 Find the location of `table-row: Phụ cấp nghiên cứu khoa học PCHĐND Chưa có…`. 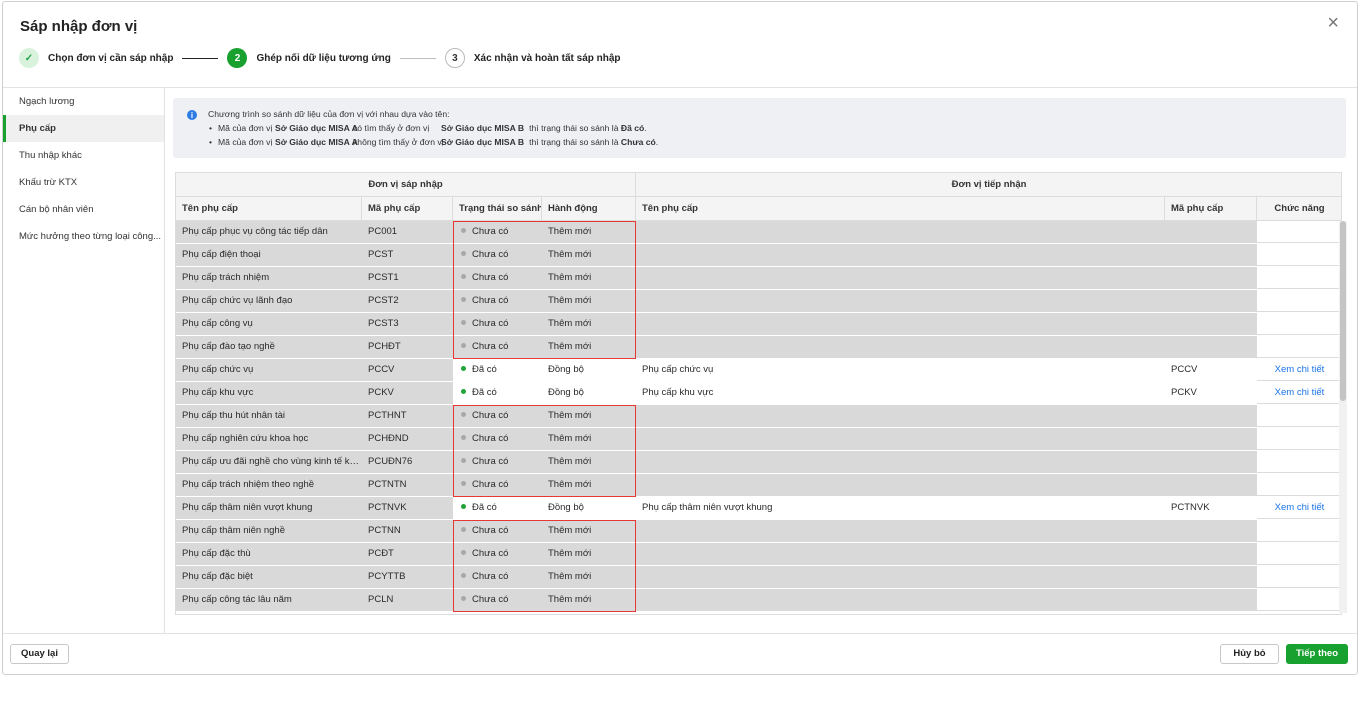

table-row: Phụ cấp nghiên cứu khoa học PCHĐND Chưa có… is located at coordinates (758, 439).